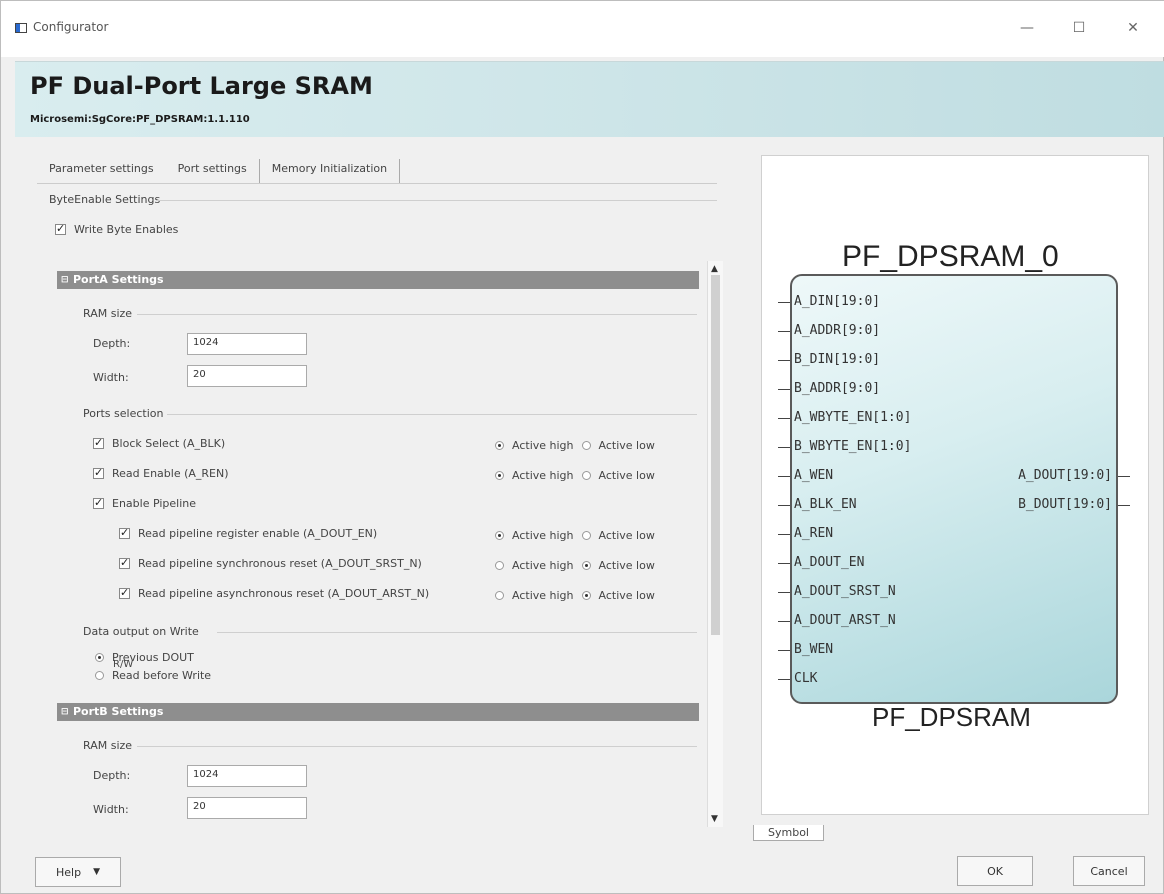  Describe the element at coordinates (716, 819) in the screenshot. I see `scroll-down-icon: ▼` at that location.